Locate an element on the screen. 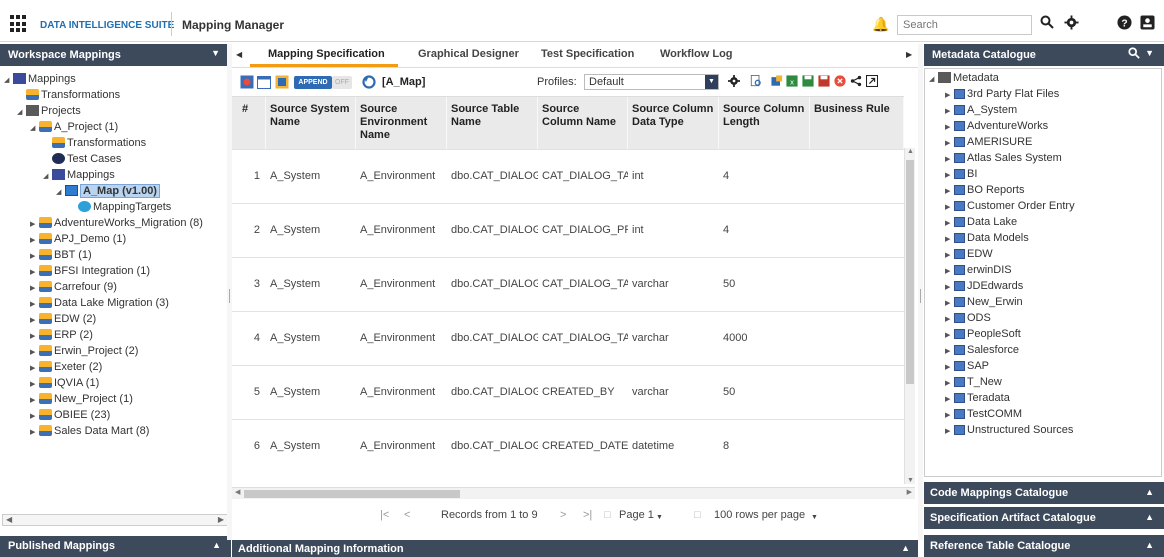 Image resolution: width=1164 pixels, height=557 pixels. append-toggle-on: APPEND is located at coordinates (313, 82).